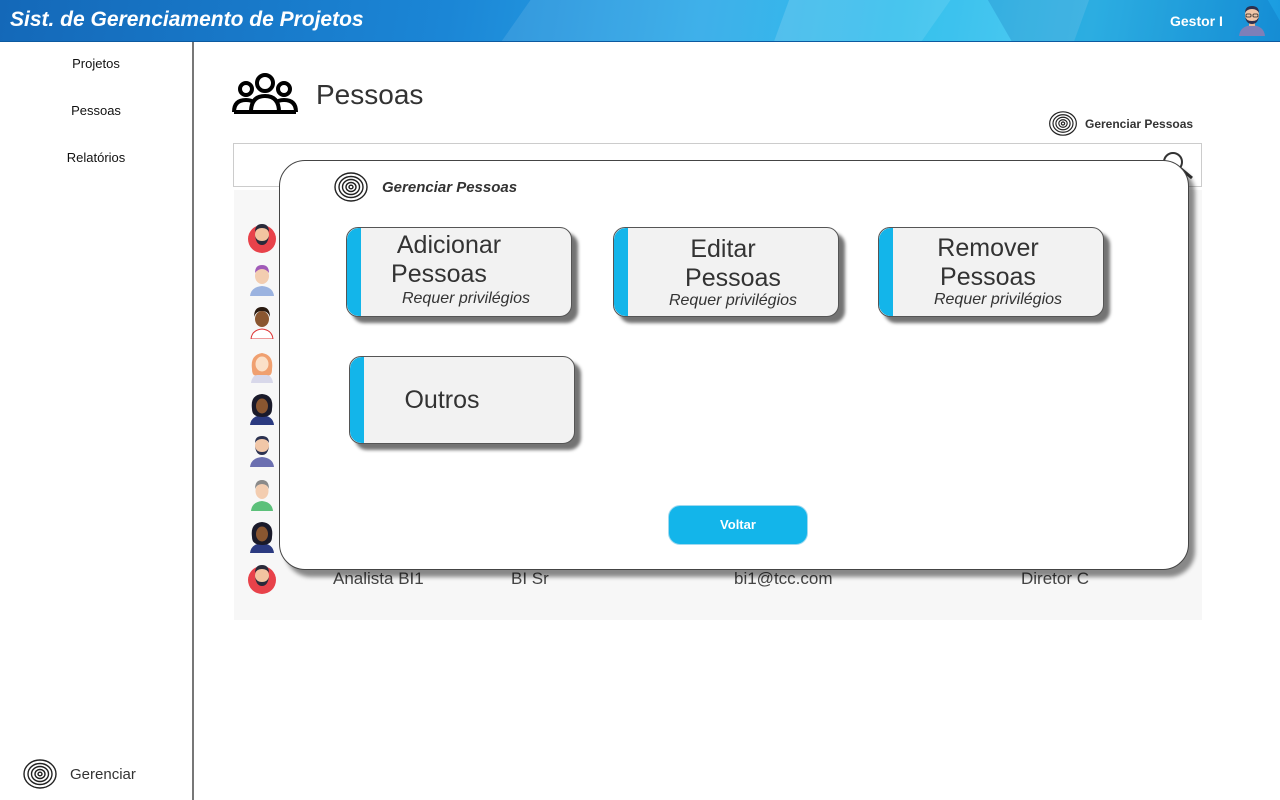  What do you see at coordinates (530, 578) in the screenshot?
I see `row-nivel: BI Sr` at bounding box center [530, 578].